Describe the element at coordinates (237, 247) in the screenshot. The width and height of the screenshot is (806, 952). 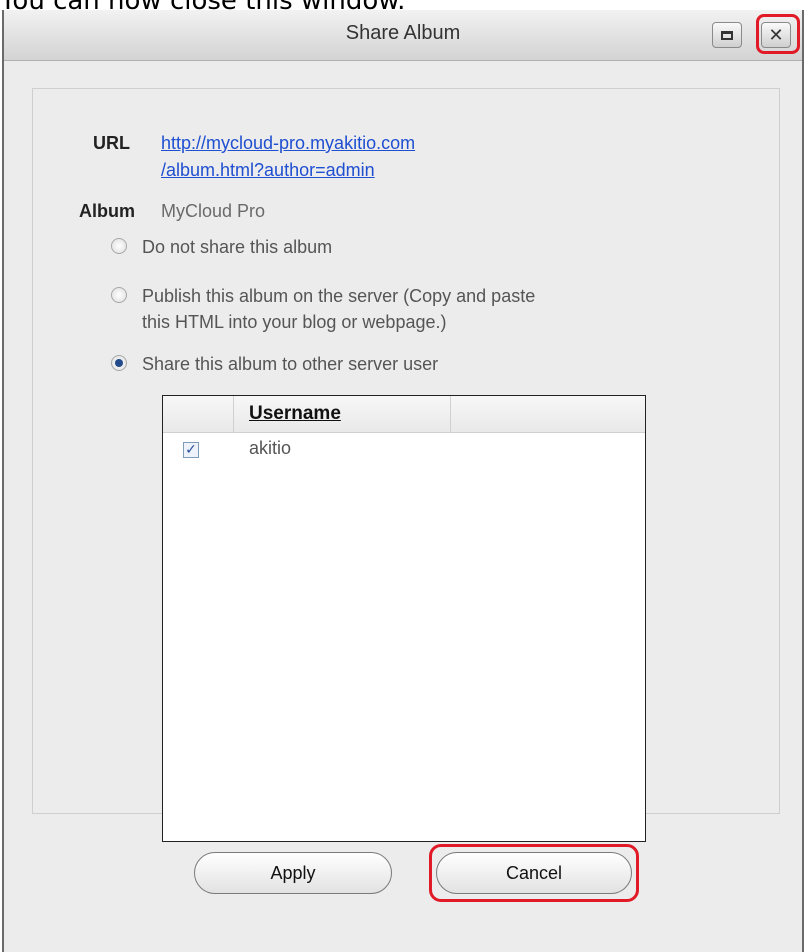
I see `option-label: Do not share this album` at that location.